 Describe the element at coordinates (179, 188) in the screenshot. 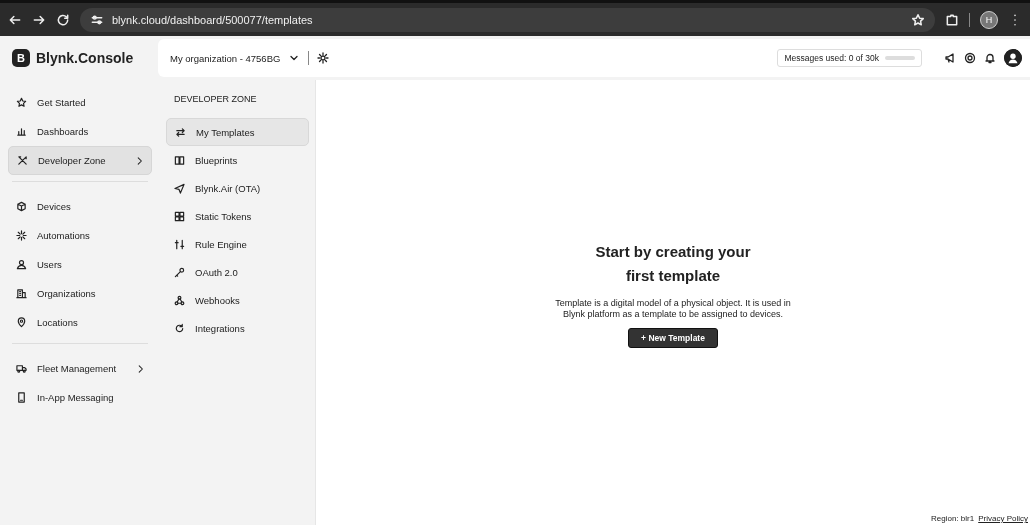

I see `paper-plane-icon` at that location.